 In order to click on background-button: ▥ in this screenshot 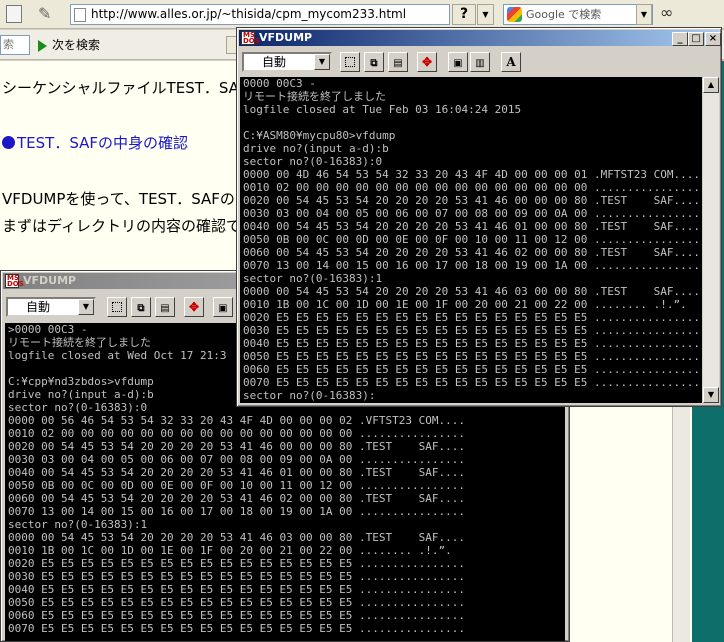, I will do `click(480, 62)`.